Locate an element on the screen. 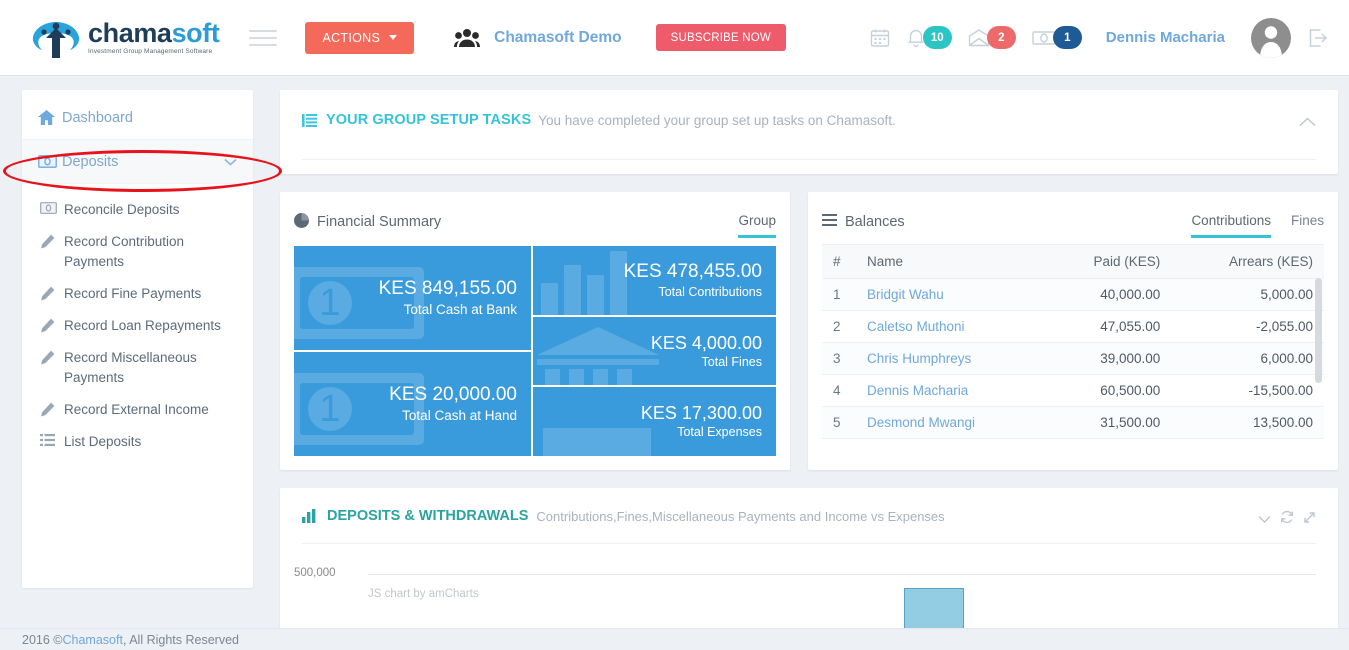  cell-paid: 60,500.00 is located at coordinates (1107, 390).